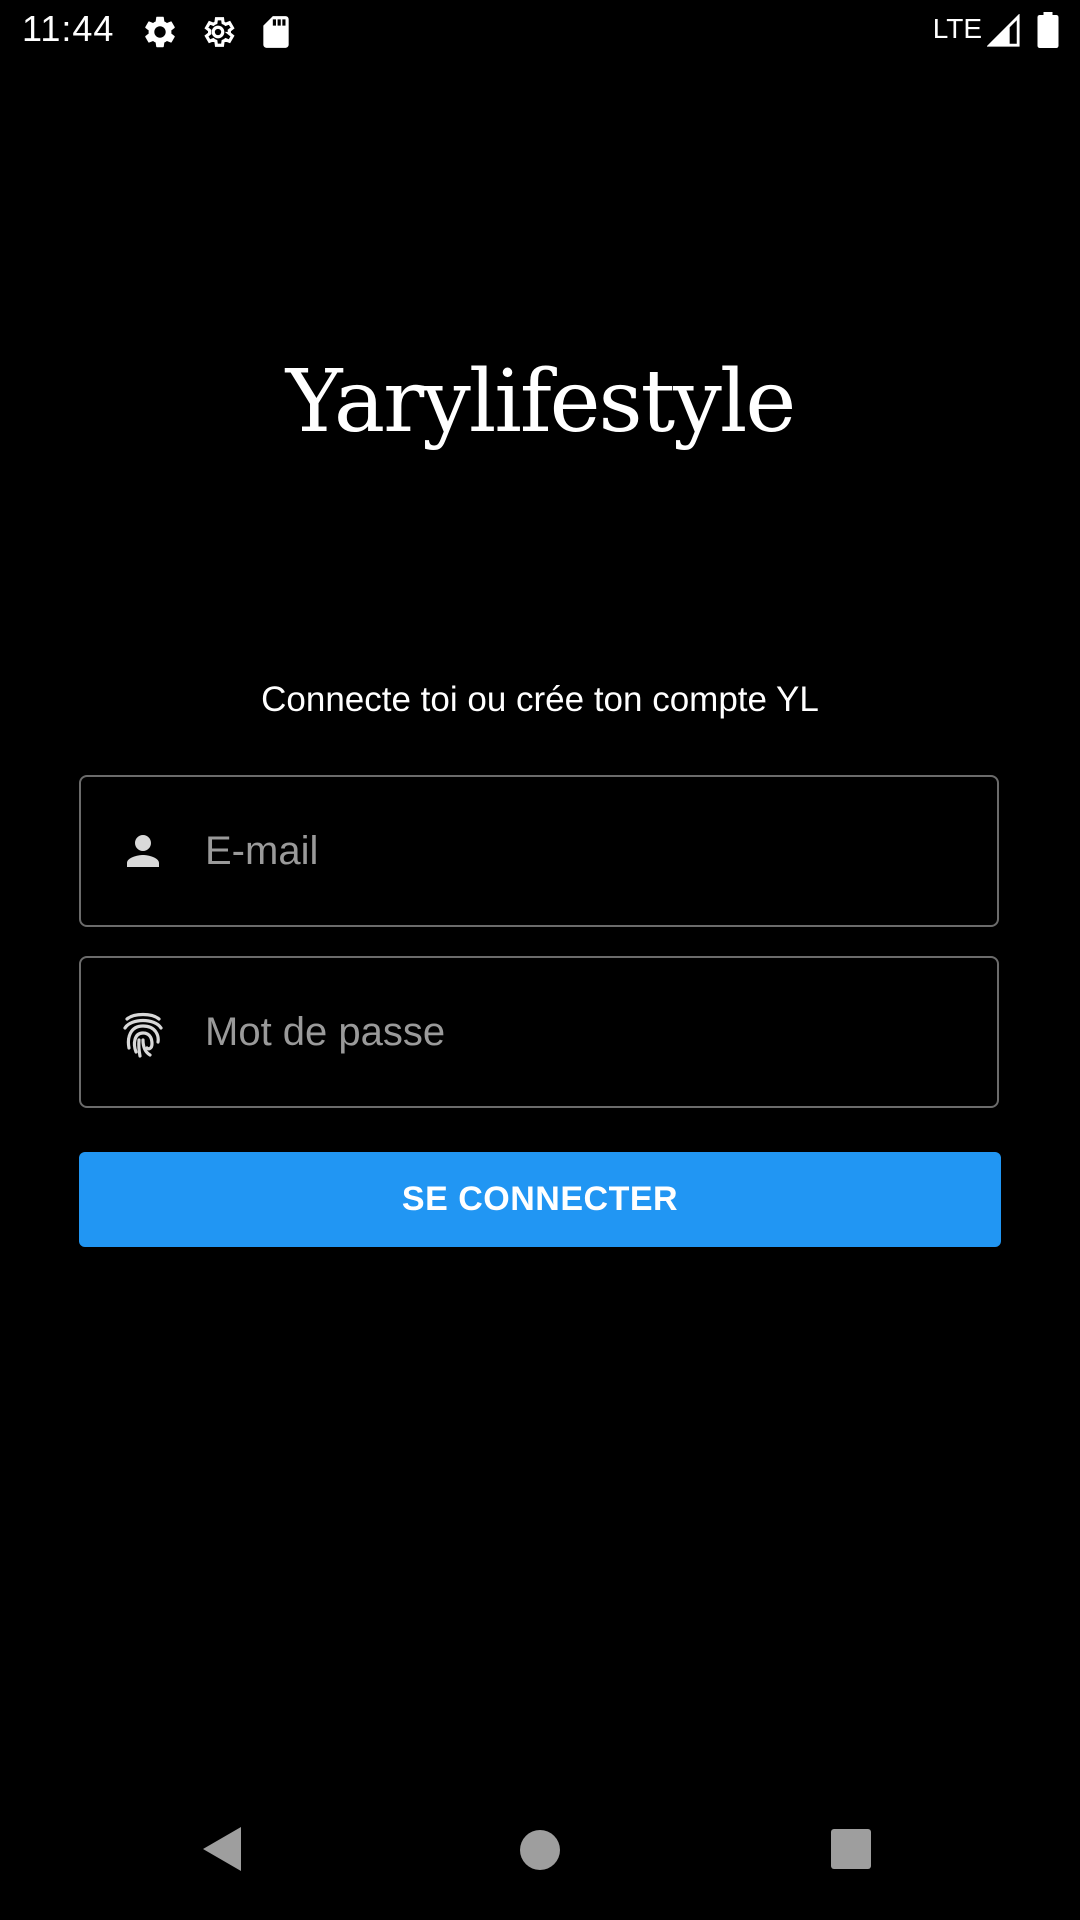 The height and width of the screenshot is (1920, 1080). Describe the element at coordinates (222, 1849) in the screenshot. I see `back-icon` at that location.